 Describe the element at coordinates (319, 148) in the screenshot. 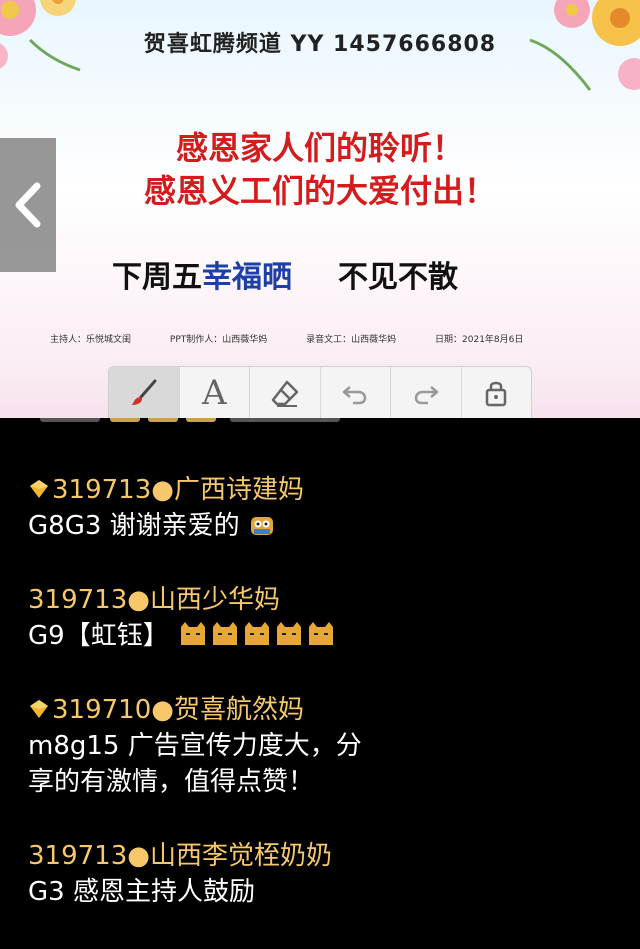

I see `headline-thanks-family: 感恩家人们的聆听！` at that location.